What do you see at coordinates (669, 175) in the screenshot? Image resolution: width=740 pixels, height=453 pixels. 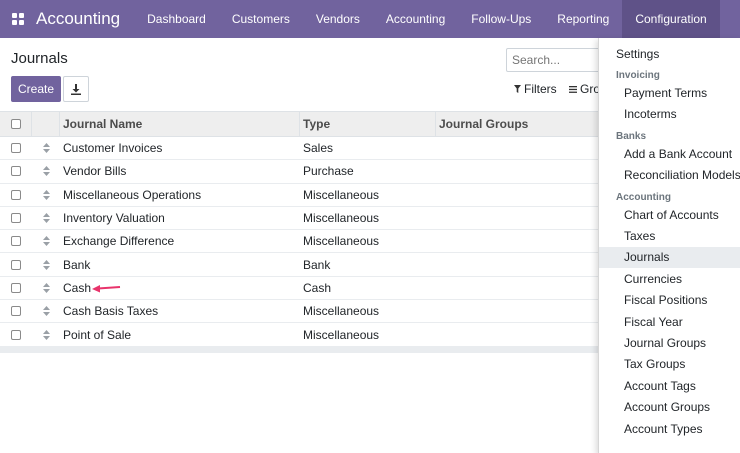 I see `menu-item-reconciliation-models: Reconciliation Models` at bounding box center [669, 175].